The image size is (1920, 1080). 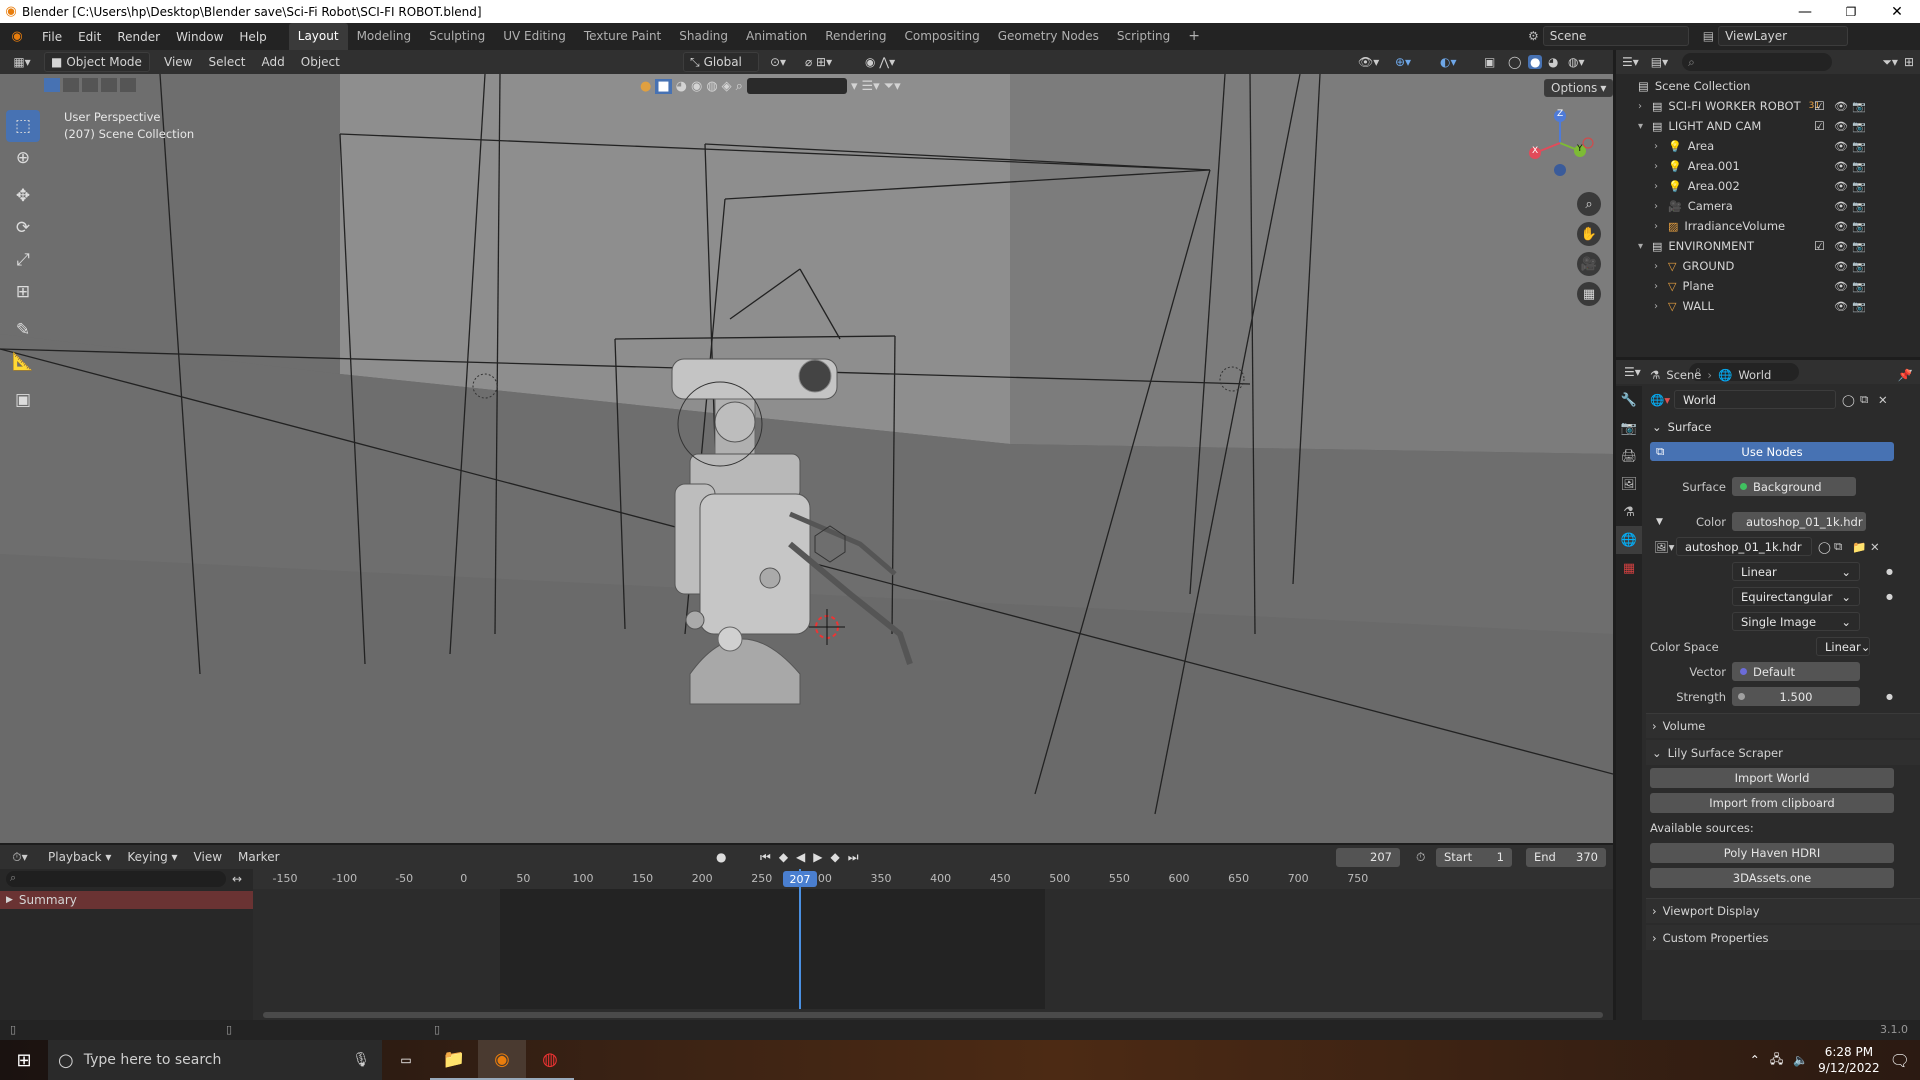 I want to click on taskbar-search: ○ Type here to search 🎙, so click(x=215, y=1060).